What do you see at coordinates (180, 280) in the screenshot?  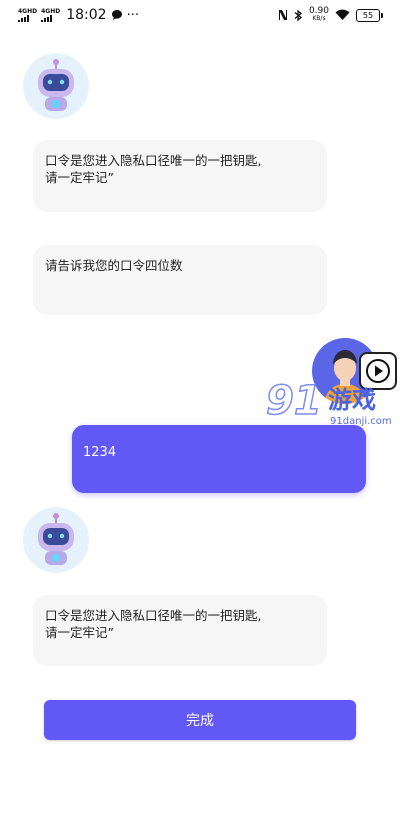 I see `bot-message: 请告诉我您的口令四位数` at bounding box center [180, 280].